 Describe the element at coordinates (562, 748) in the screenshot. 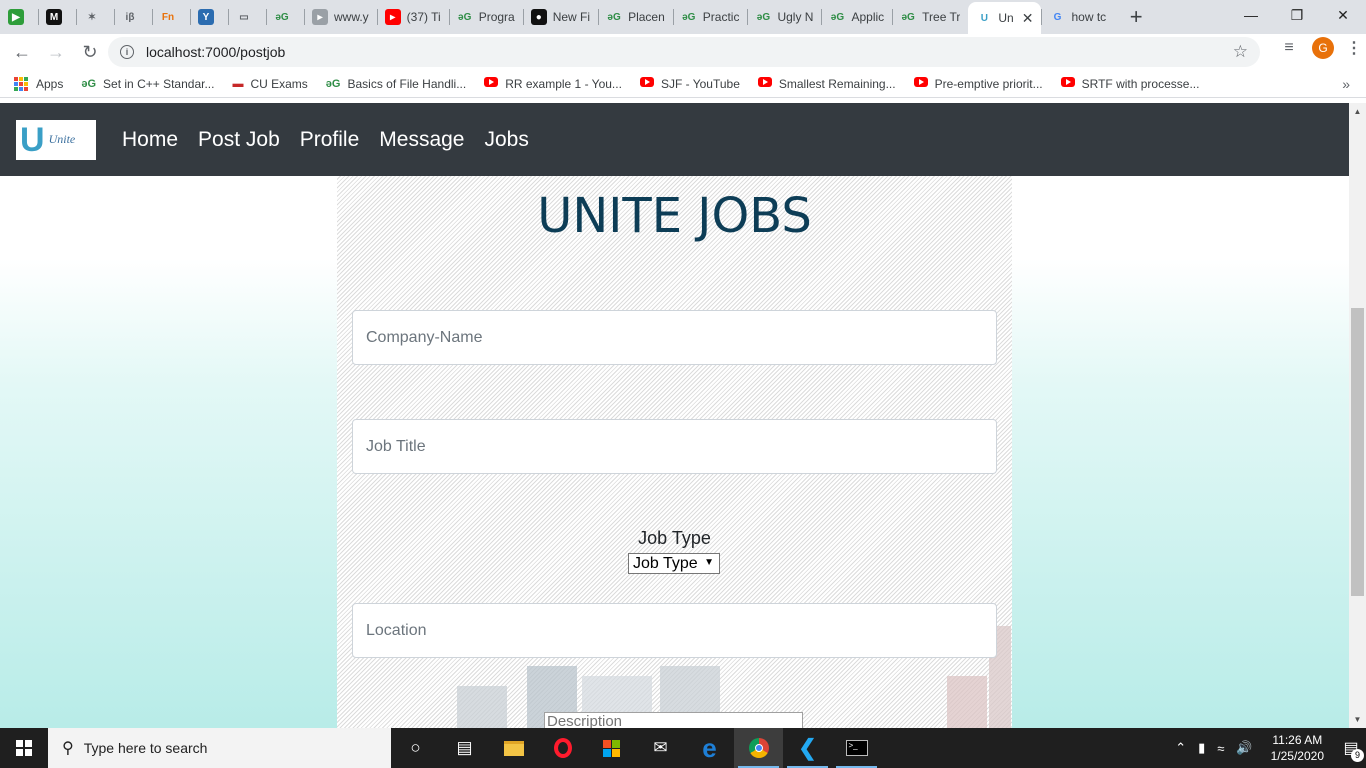

I see `opera-icon` at that location.